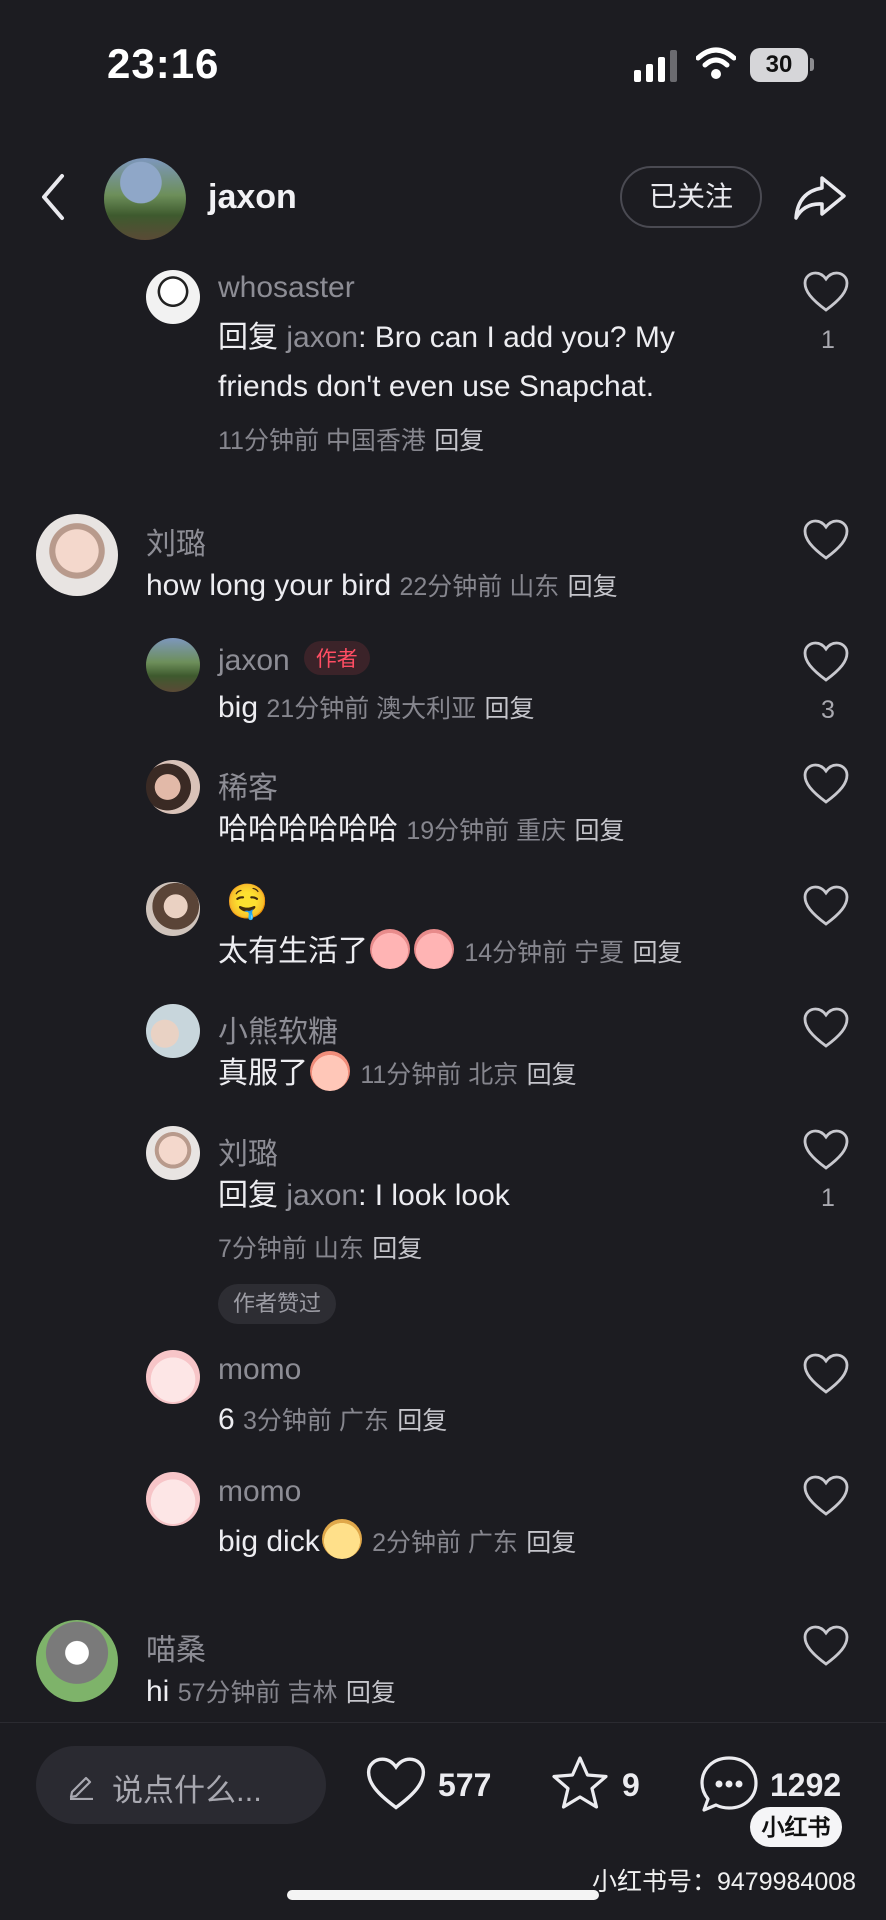  Describe the element at coordinates (828, 710) in the screenshot. I see `like-count: 3` at that location.